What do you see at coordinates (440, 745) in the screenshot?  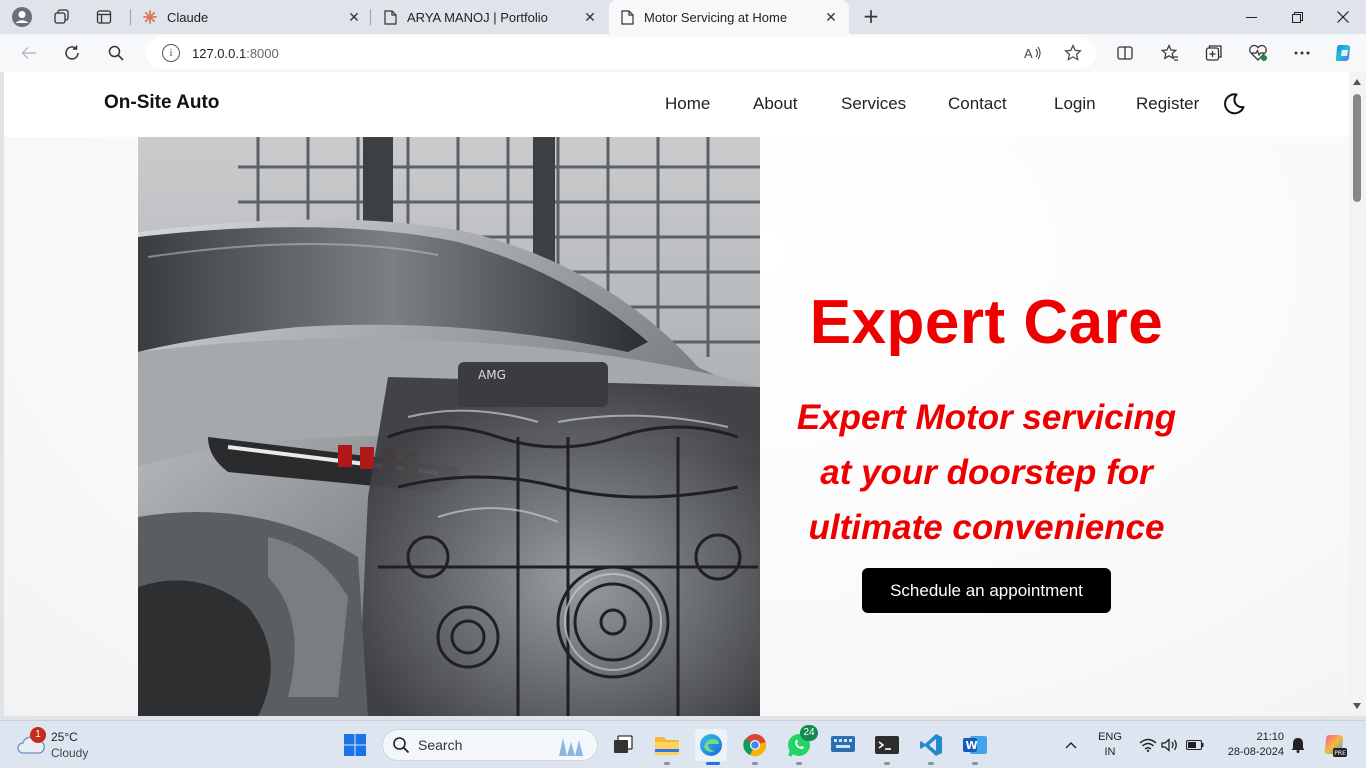 I see `search-placeholder: Search` at bounding box center [440, 745].